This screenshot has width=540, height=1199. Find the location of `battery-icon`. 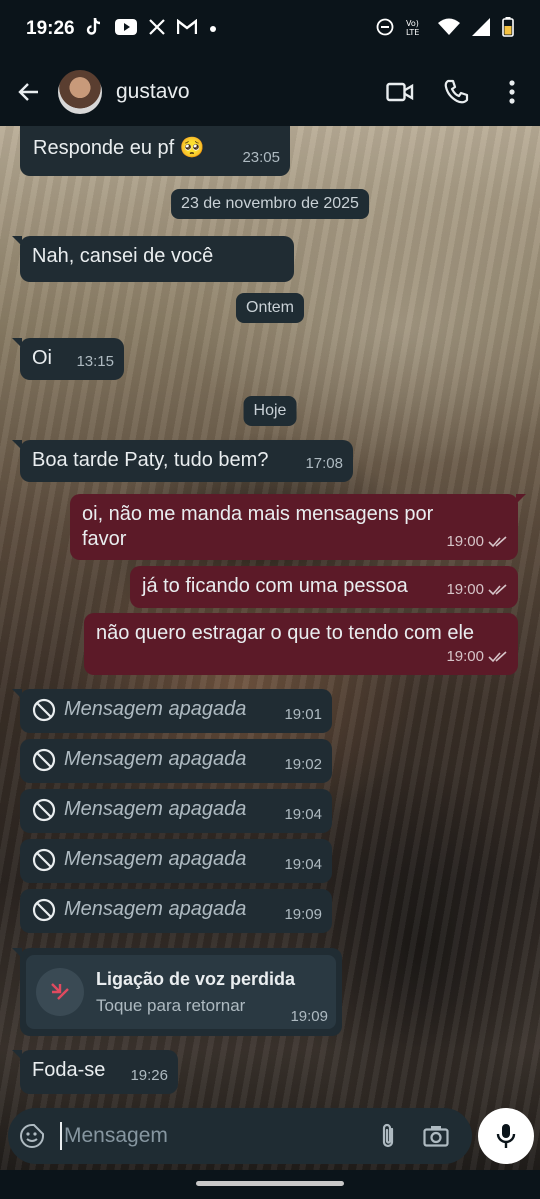

battery-icon is located at coordinates (508, 29).